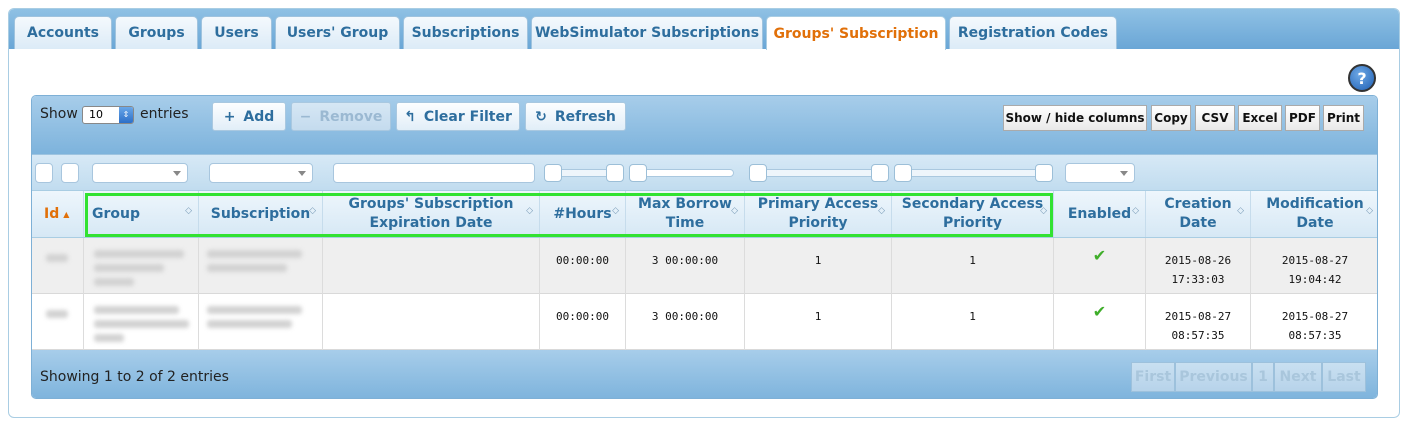 The image size is (1407, 424). What do you see at coordinates (1198, 266) in the screenshot?
I see `cell-creation-date: 2015-08-26 17:33:03` at bounding box center [1198, 266].